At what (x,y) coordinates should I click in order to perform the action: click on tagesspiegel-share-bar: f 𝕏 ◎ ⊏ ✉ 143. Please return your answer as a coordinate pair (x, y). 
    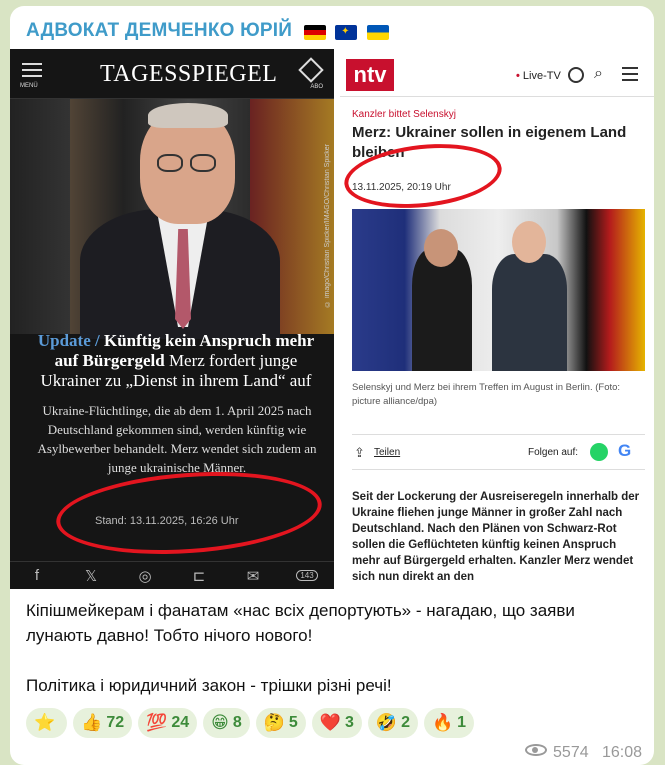
    Looking at the image, I should click on (172, 575).